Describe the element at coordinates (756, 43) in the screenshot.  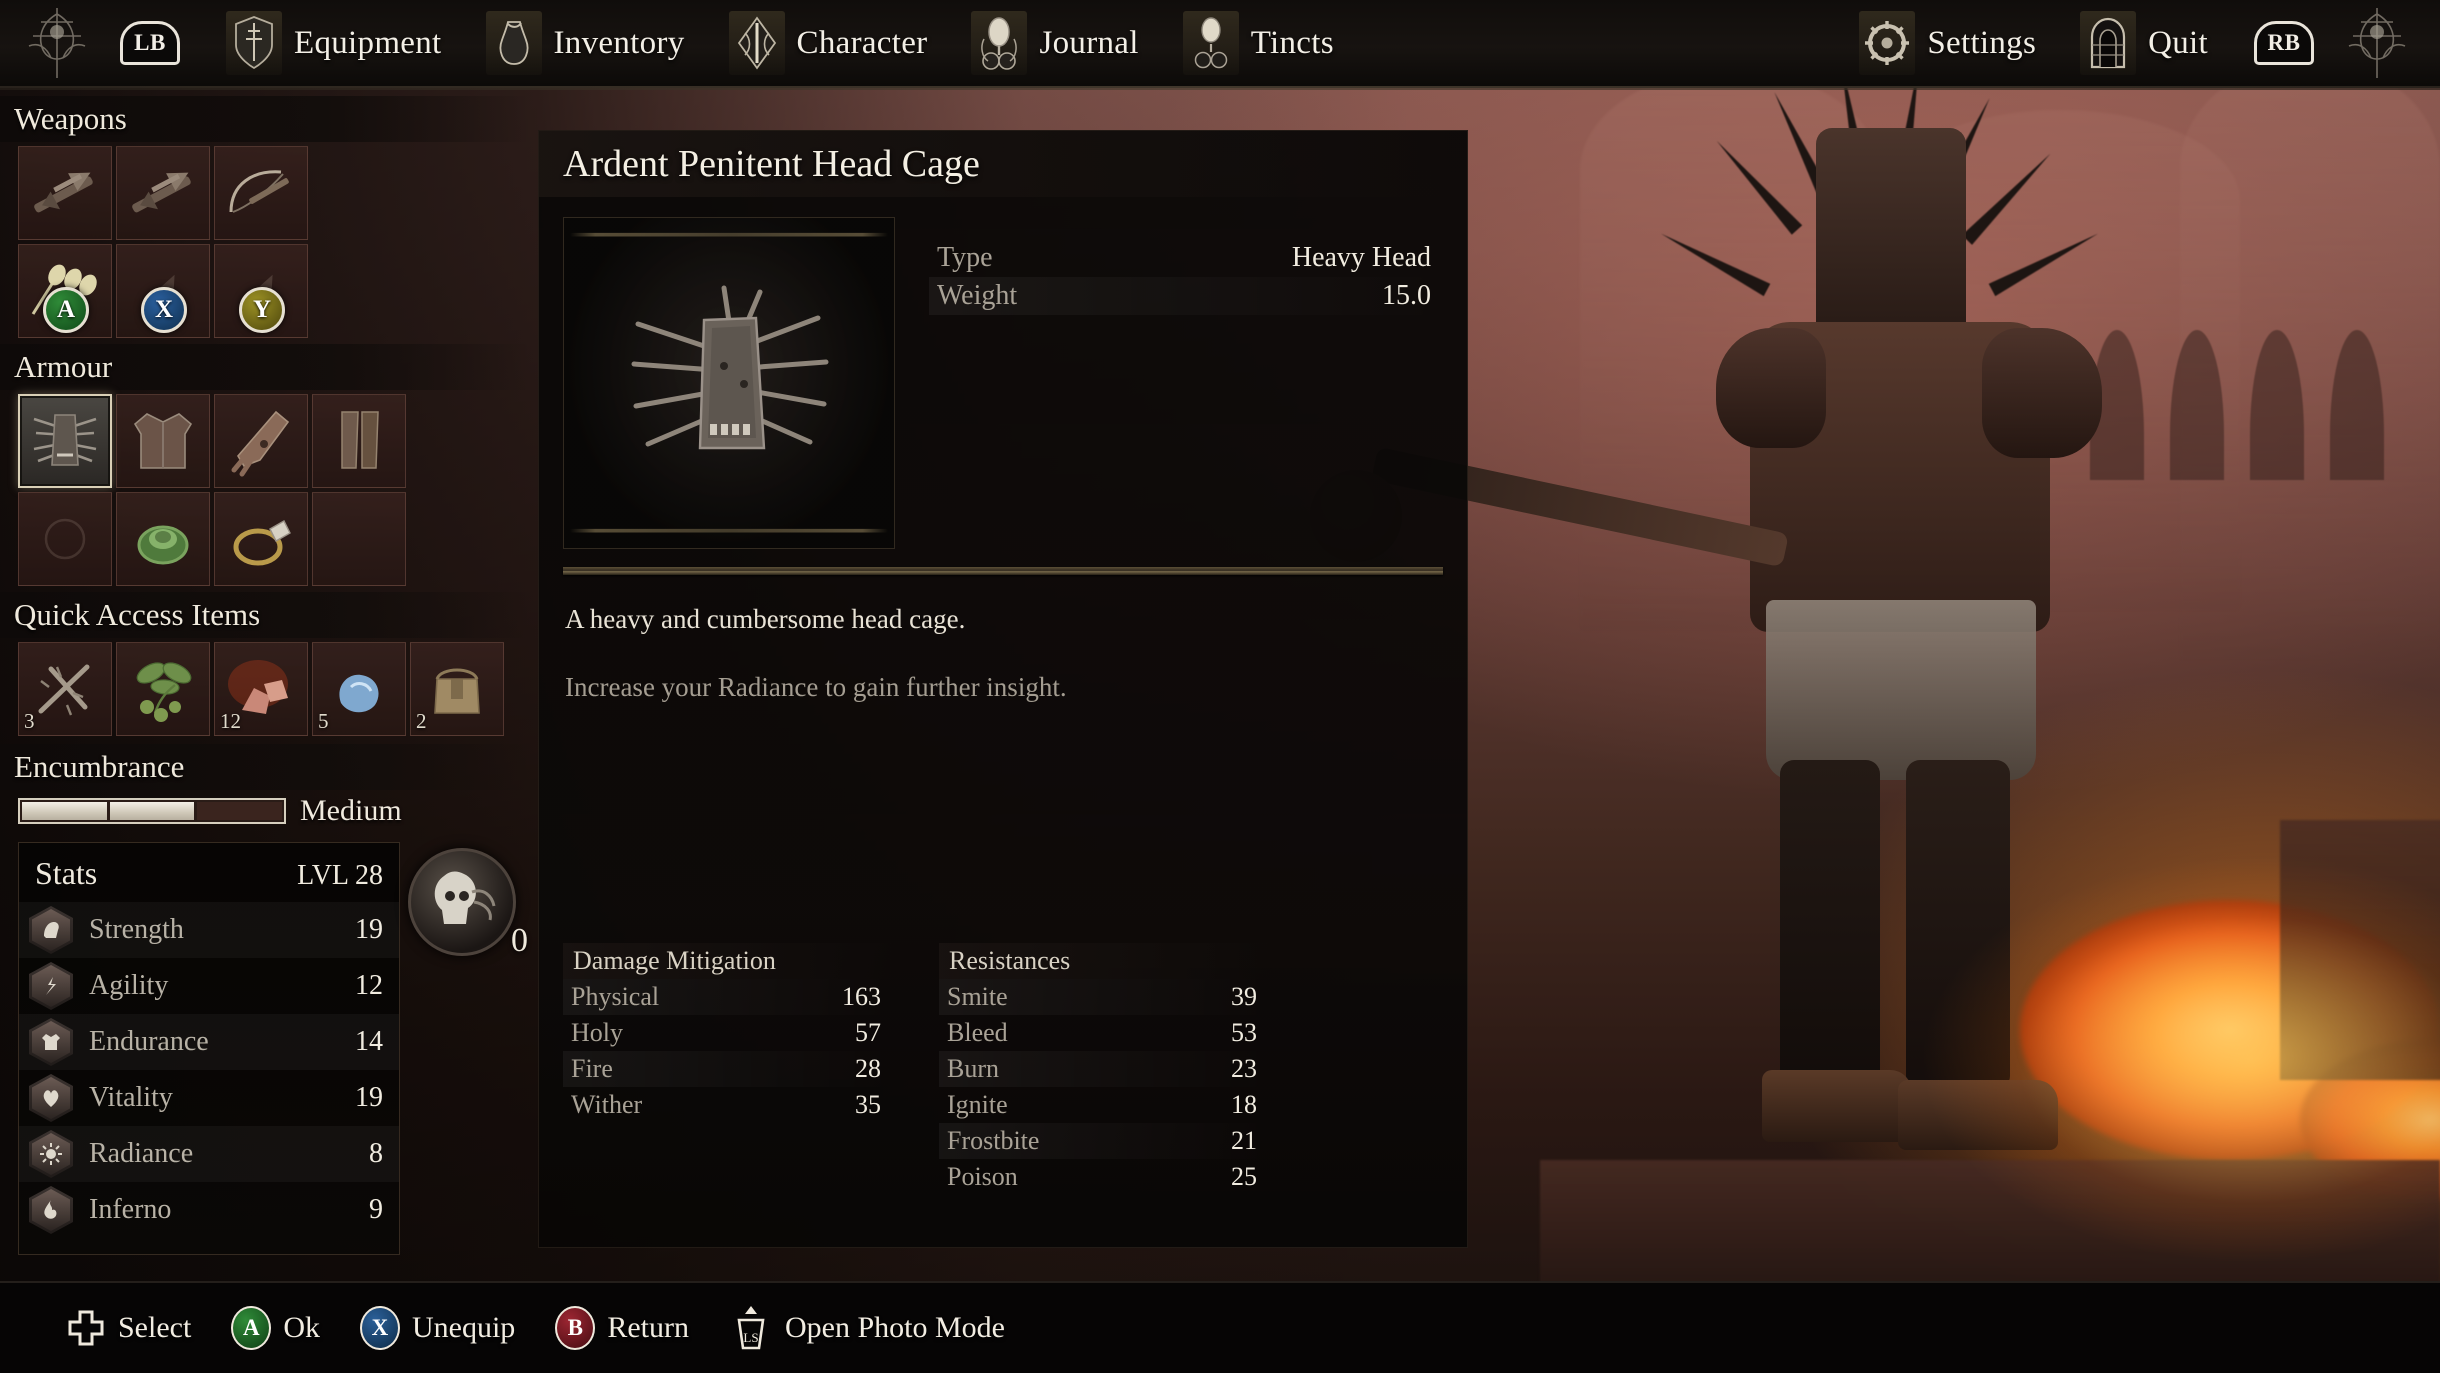
I see `character-crest-icon` at that location.